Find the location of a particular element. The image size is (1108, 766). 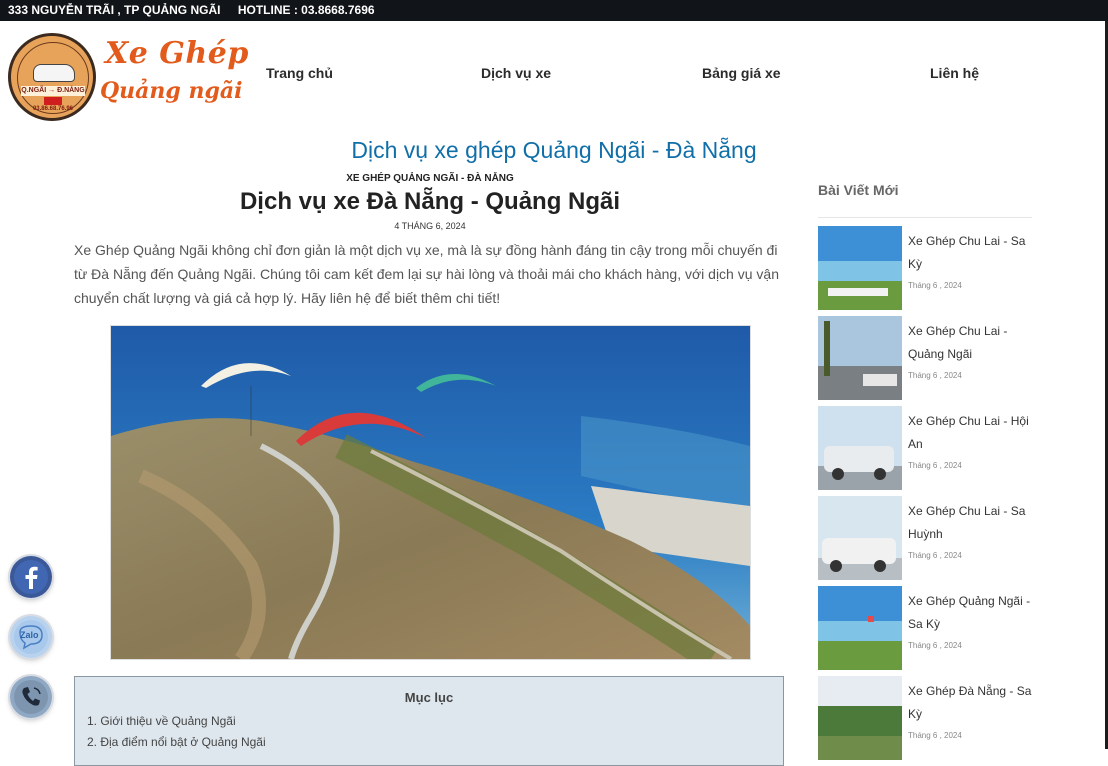

sidebar-divider is located at coordinates (925, 217).